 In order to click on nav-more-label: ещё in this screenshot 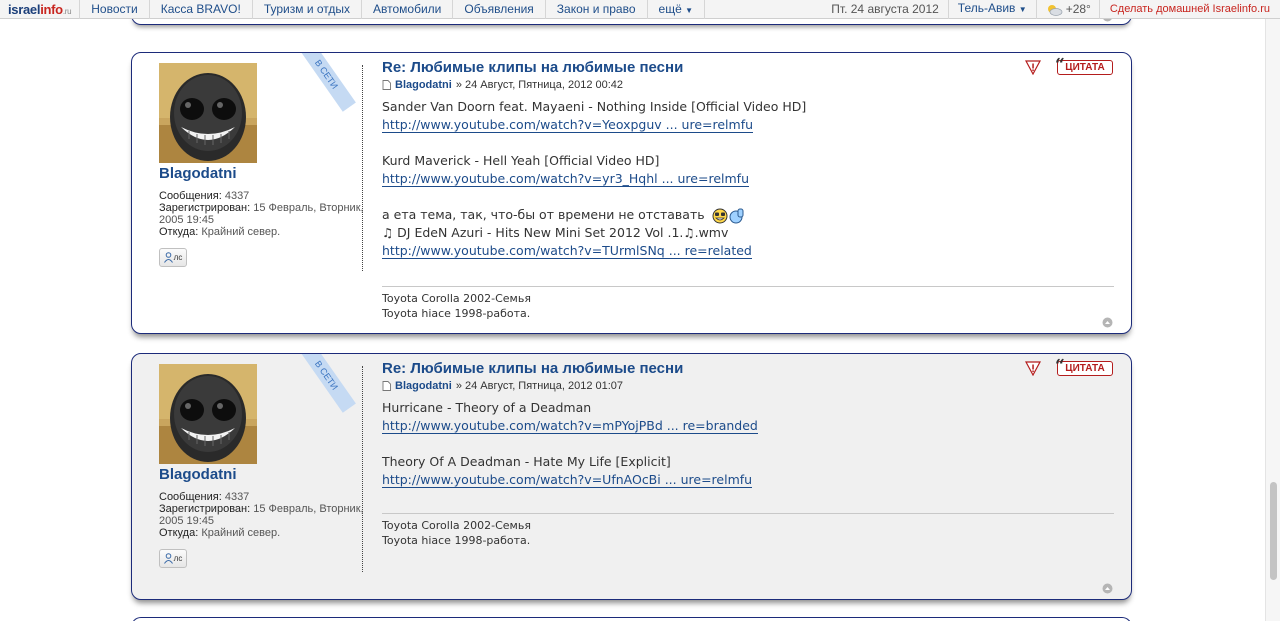, I will do `click(670, 8)`.